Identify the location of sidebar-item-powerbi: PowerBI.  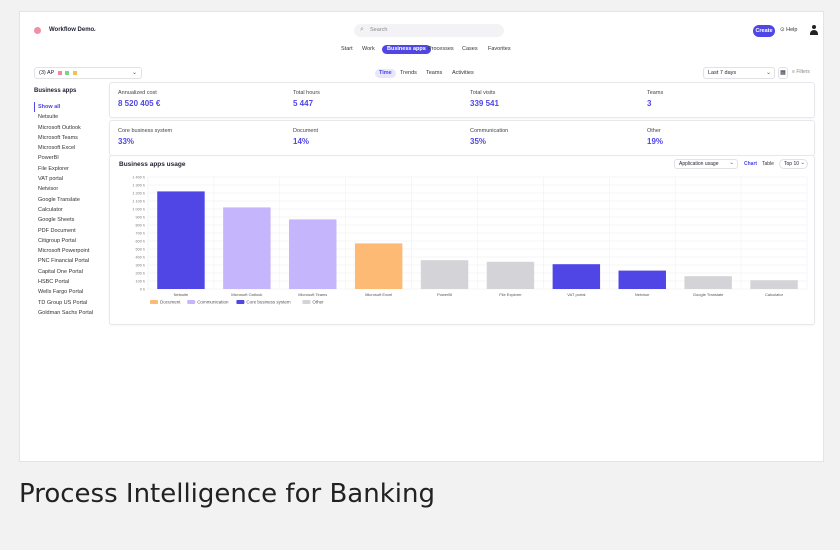
(74, 158).